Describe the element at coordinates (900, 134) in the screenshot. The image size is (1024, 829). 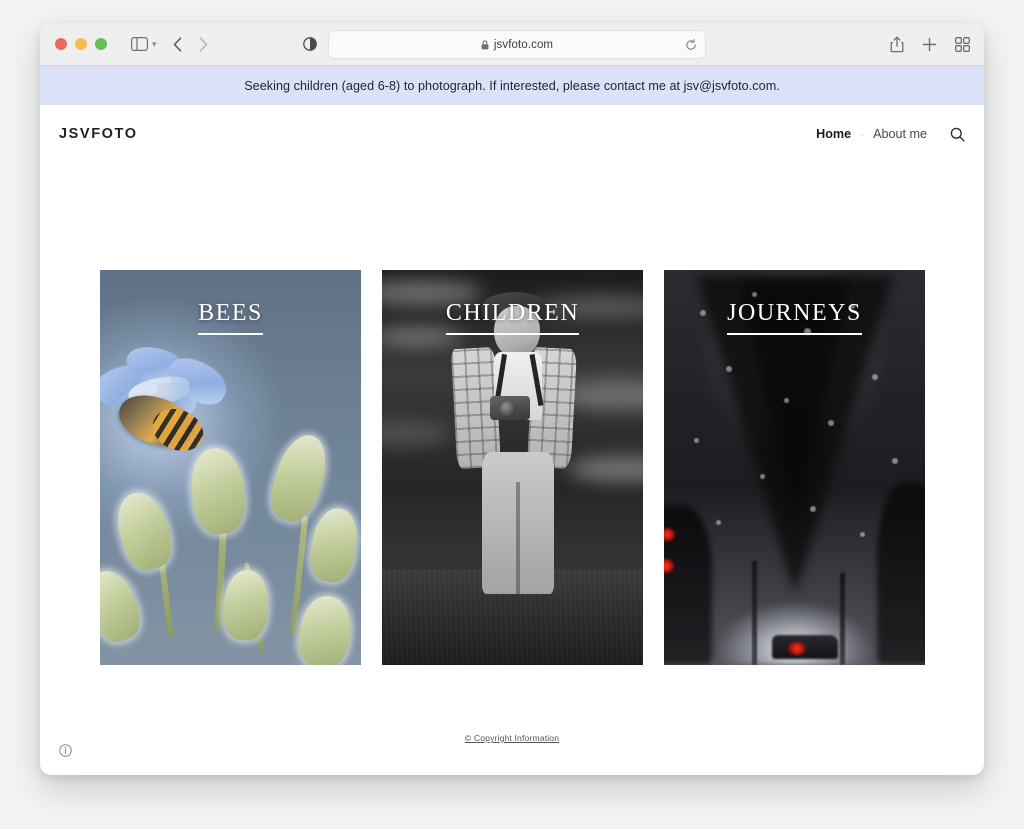
I see `nav-item-about-me: About me` at that location.